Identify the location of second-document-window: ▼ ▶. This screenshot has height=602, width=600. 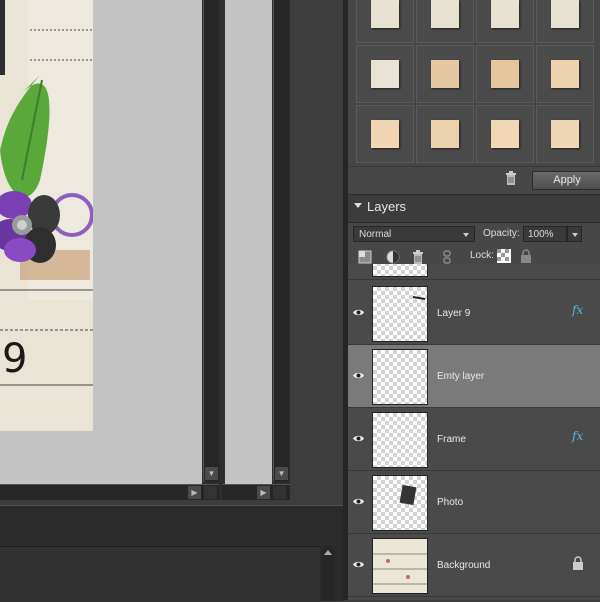
(256, 250).